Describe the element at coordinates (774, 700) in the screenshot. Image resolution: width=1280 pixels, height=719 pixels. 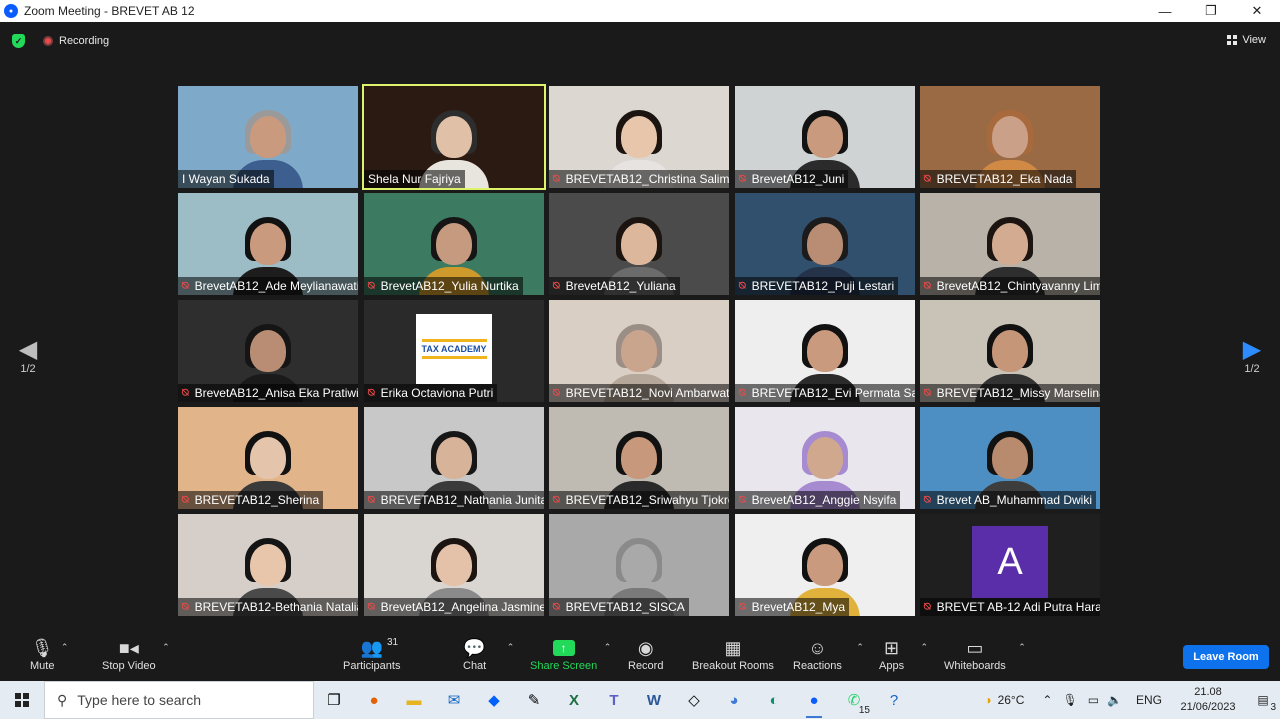
I see `edge-icon: ◐` at that location.